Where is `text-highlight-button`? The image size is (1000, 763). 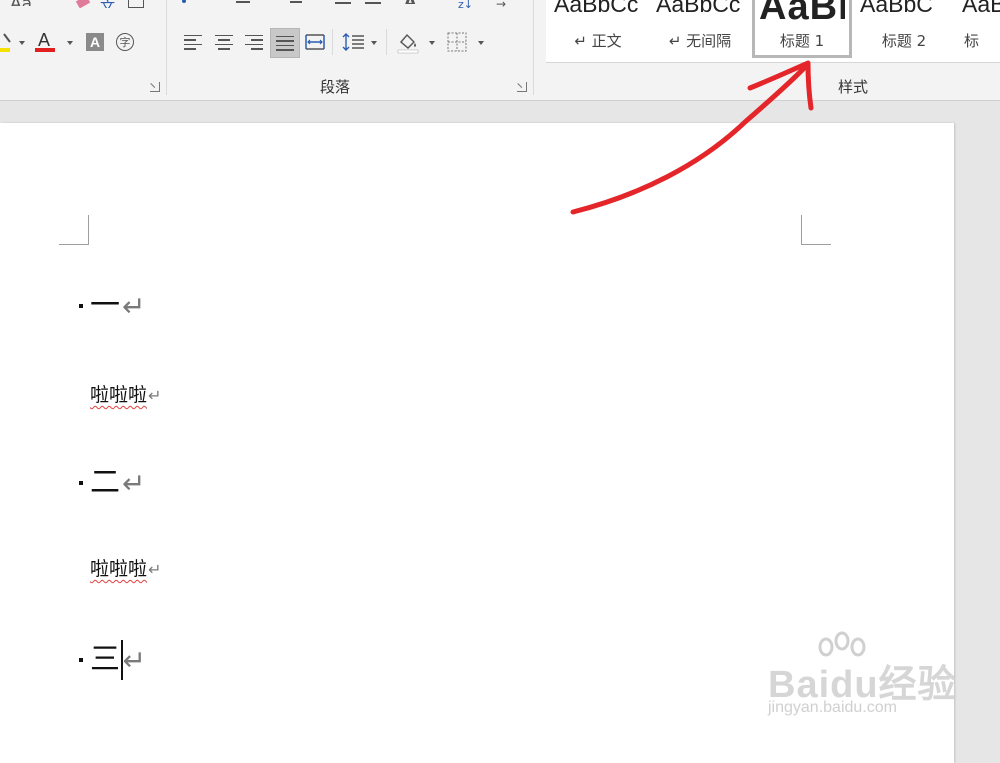
text-highlight-button is located at coordinates (8, 42).